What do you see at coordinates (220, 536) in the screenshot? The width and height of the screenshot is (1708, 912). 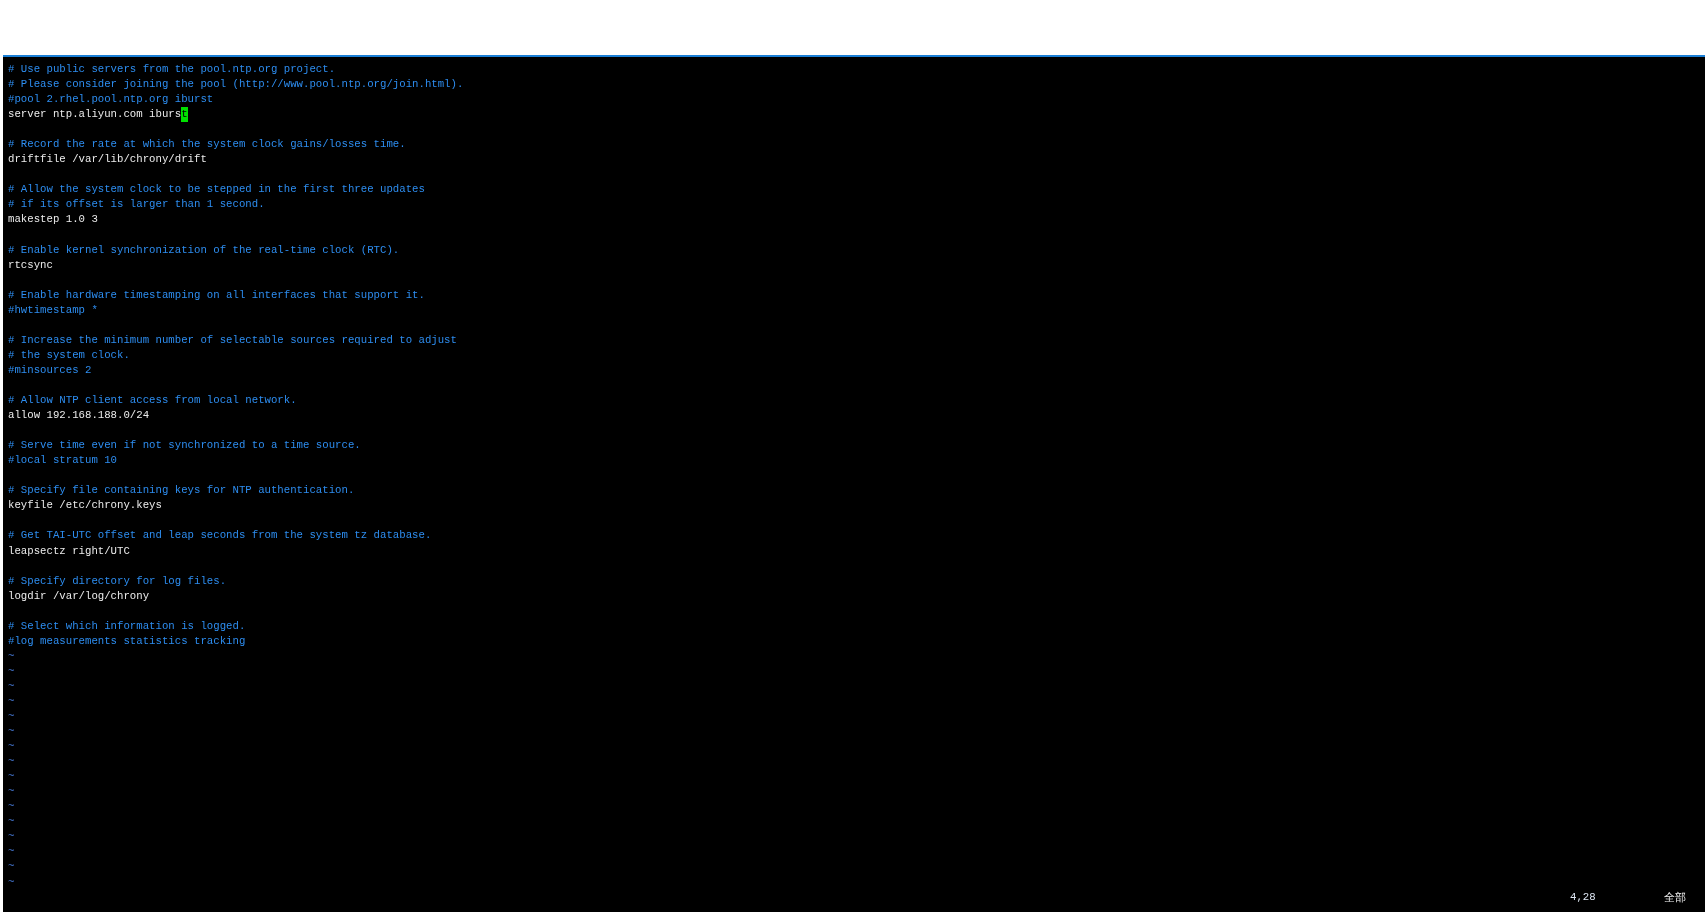 I see `comment-line: # Get TAI-UTC offset and leap seconds from the system tz database.` at bounding box center [220, 536].